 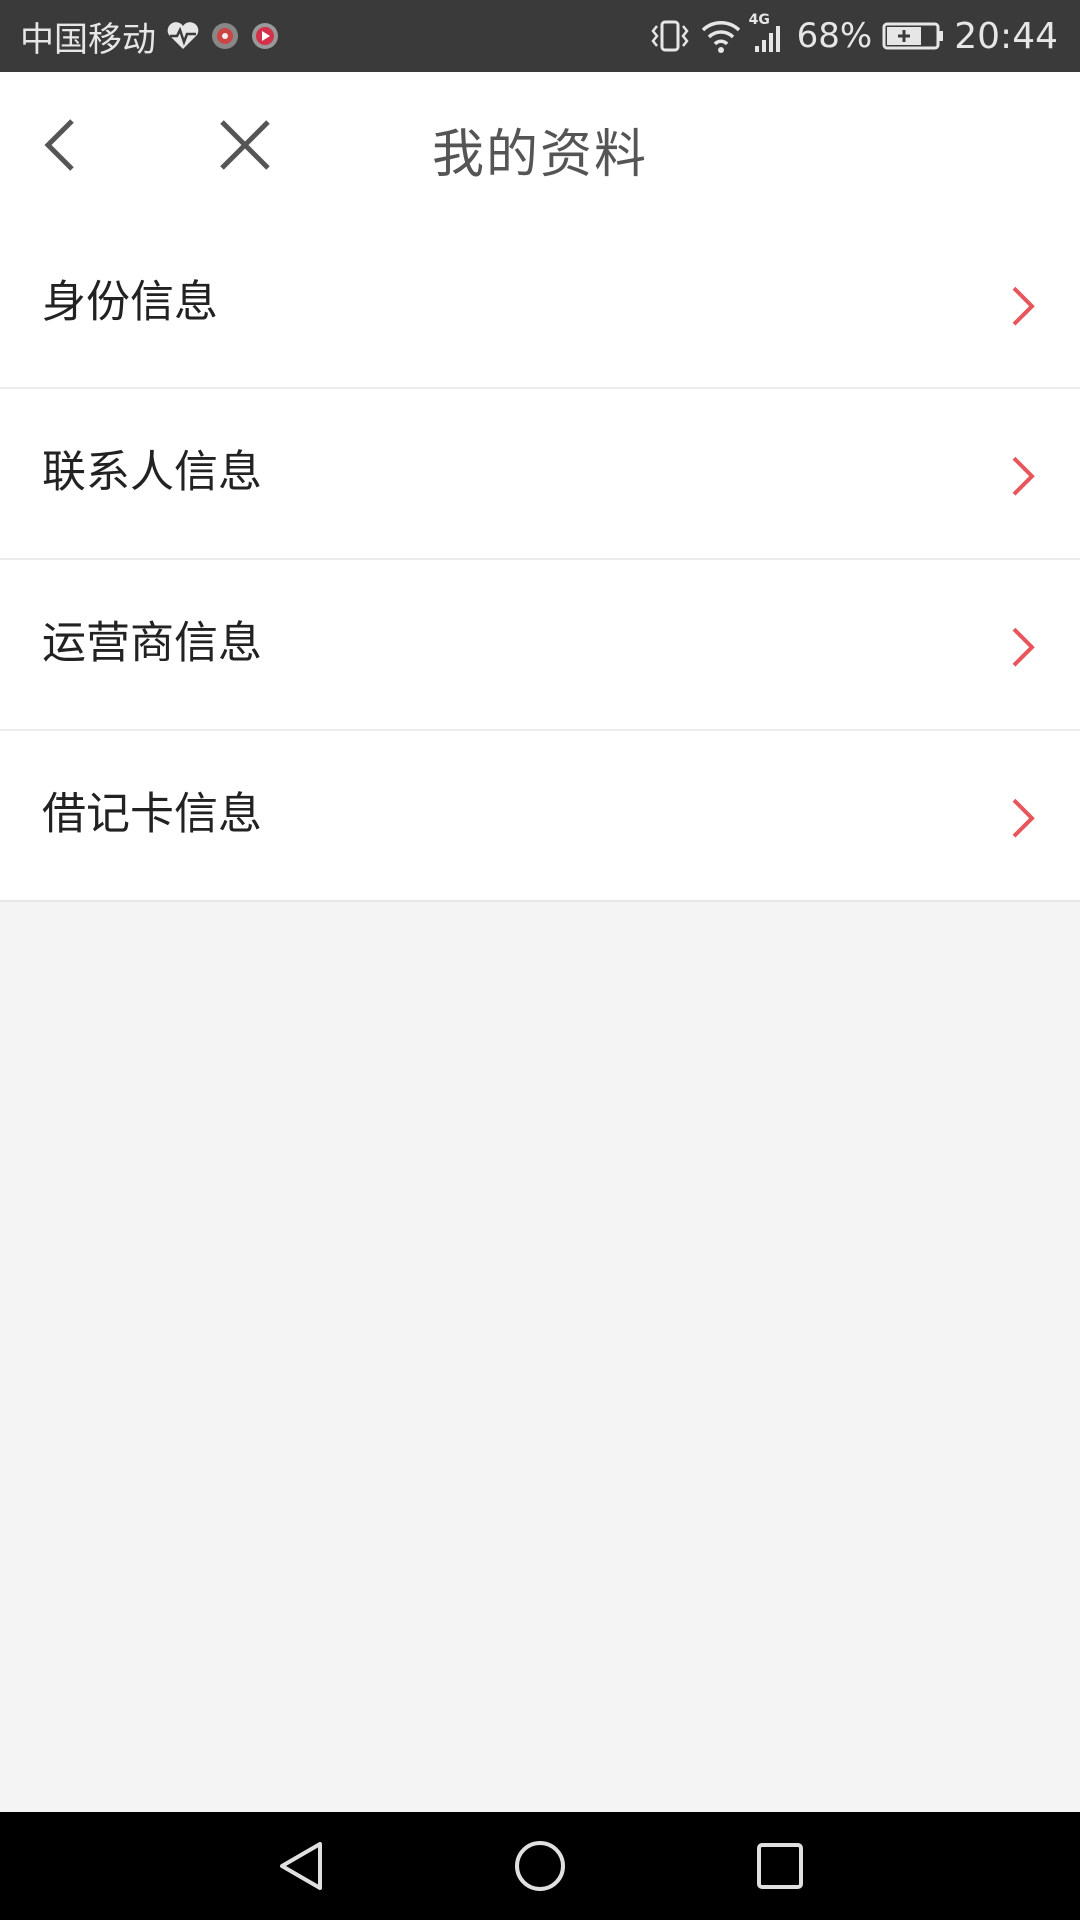 What do you see at coordinates (721, 36) in the screenshot?
I see `wifi-icon` at bounding box center [721, 36].